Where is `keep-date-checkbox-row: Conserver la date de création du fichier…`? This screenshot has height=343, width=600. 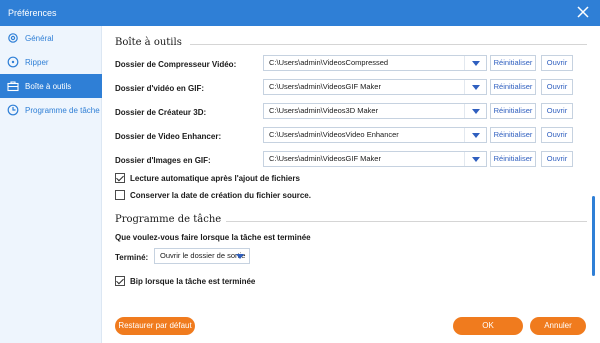
keep-date-checkbox-row: Conserver la date de création du fichier… is located at coordinates (213, 195).